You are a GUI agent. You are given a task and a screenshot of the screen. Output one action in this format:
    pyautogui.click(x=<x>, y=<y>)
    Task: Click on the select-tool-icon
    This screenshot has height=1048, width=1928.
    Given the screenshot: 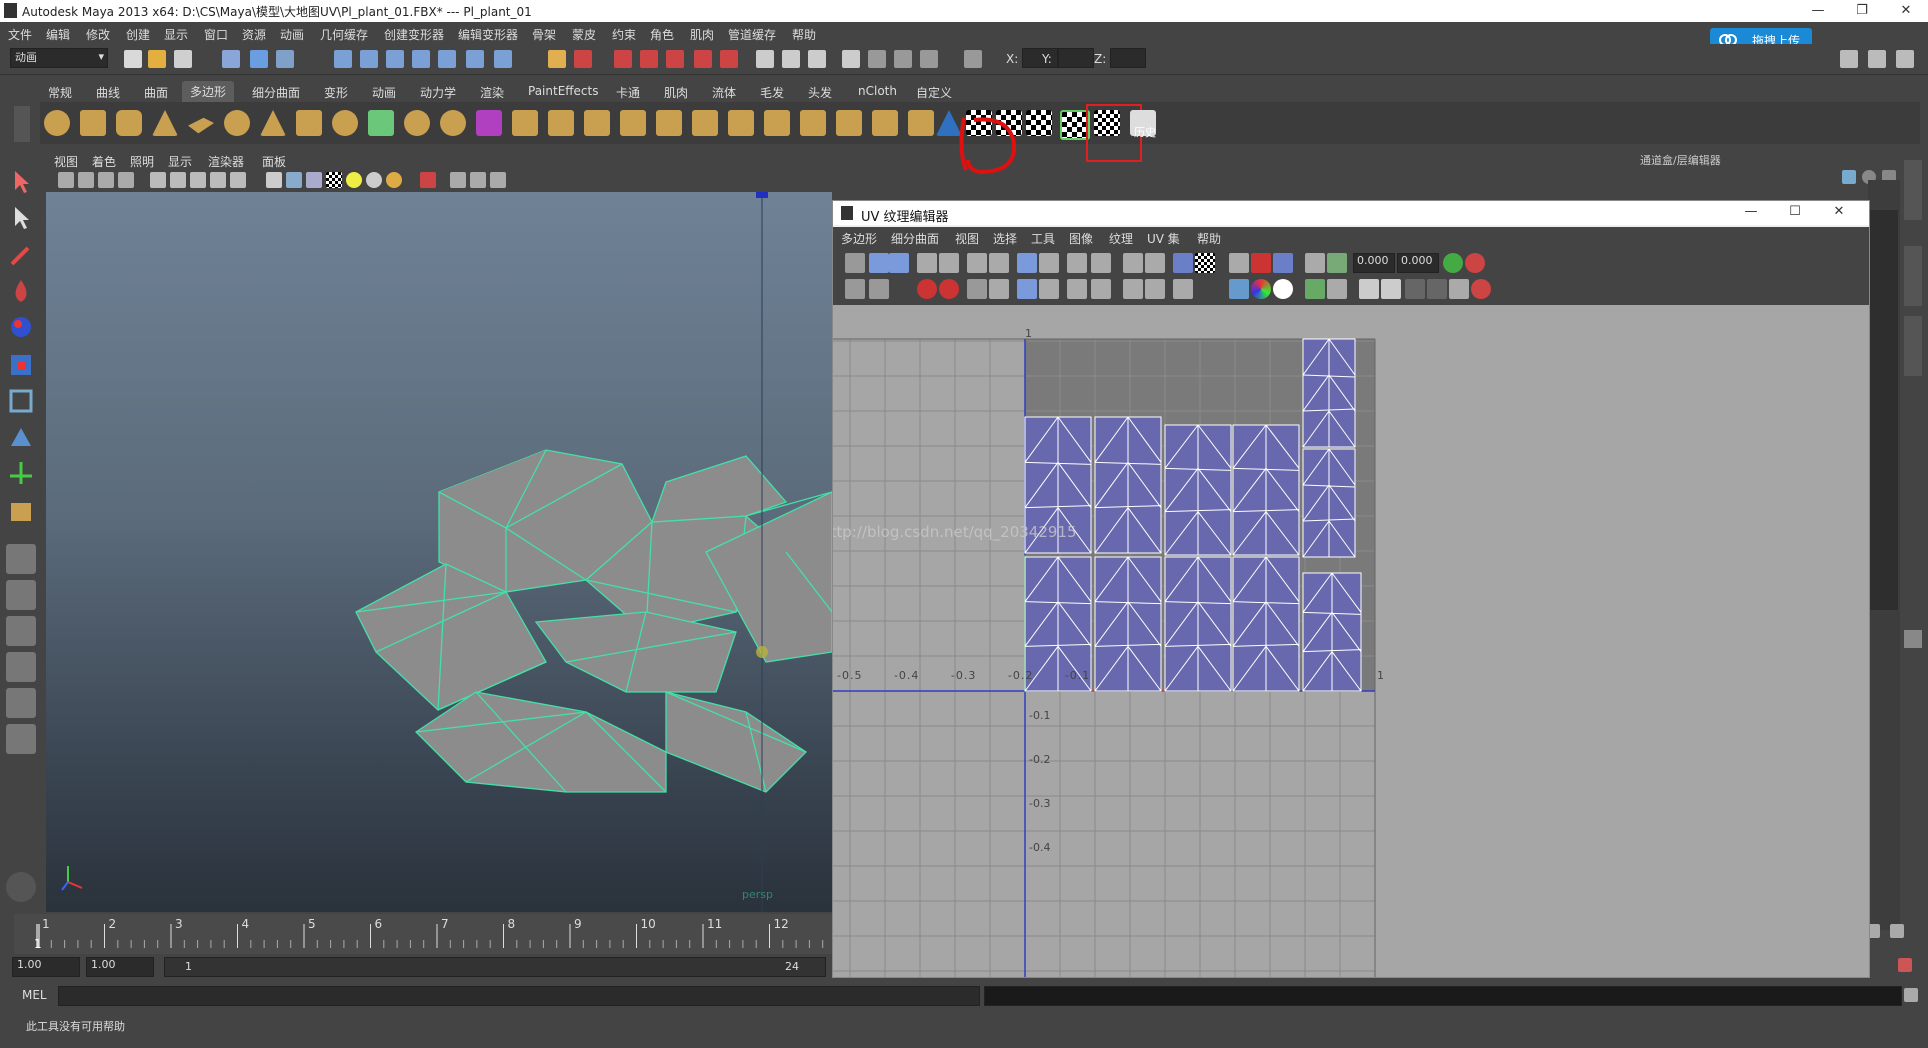 What is the action you would take?
    pyautogui.click(x=21, y=181)
    